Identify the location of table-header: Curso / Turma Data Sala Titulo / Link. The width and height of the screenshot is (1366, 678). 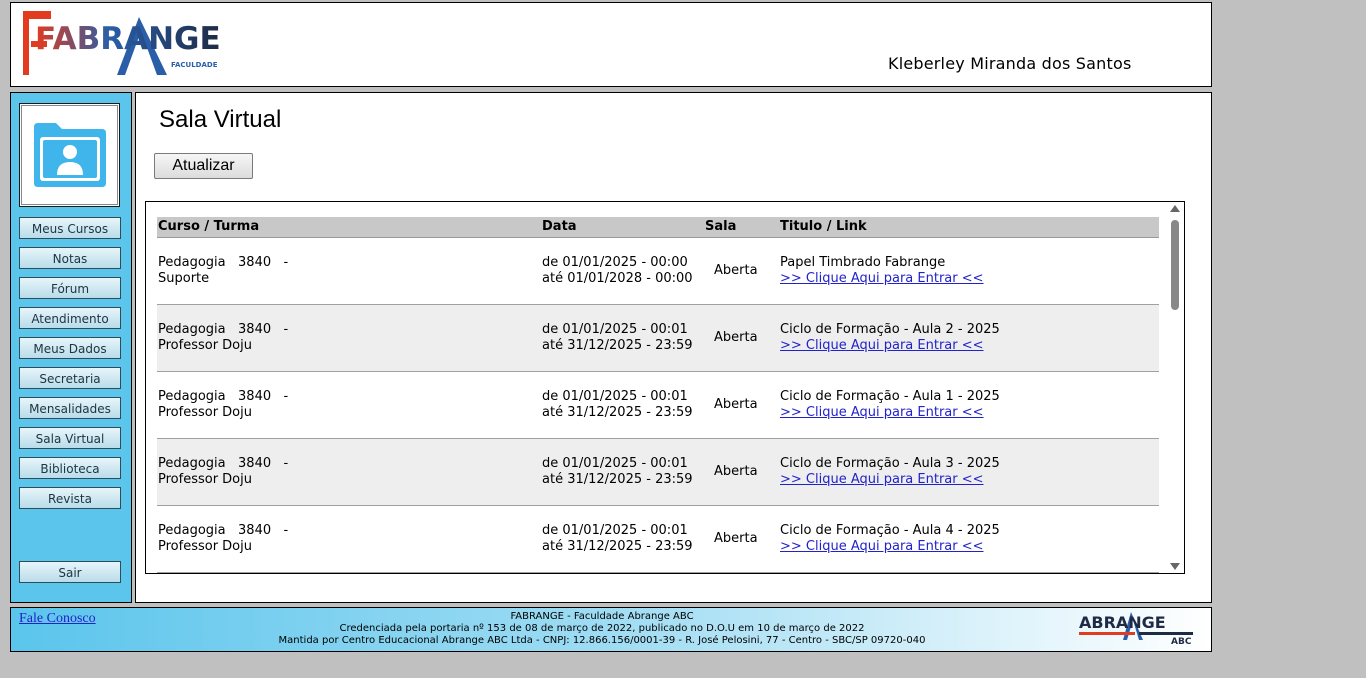
(658, 227).